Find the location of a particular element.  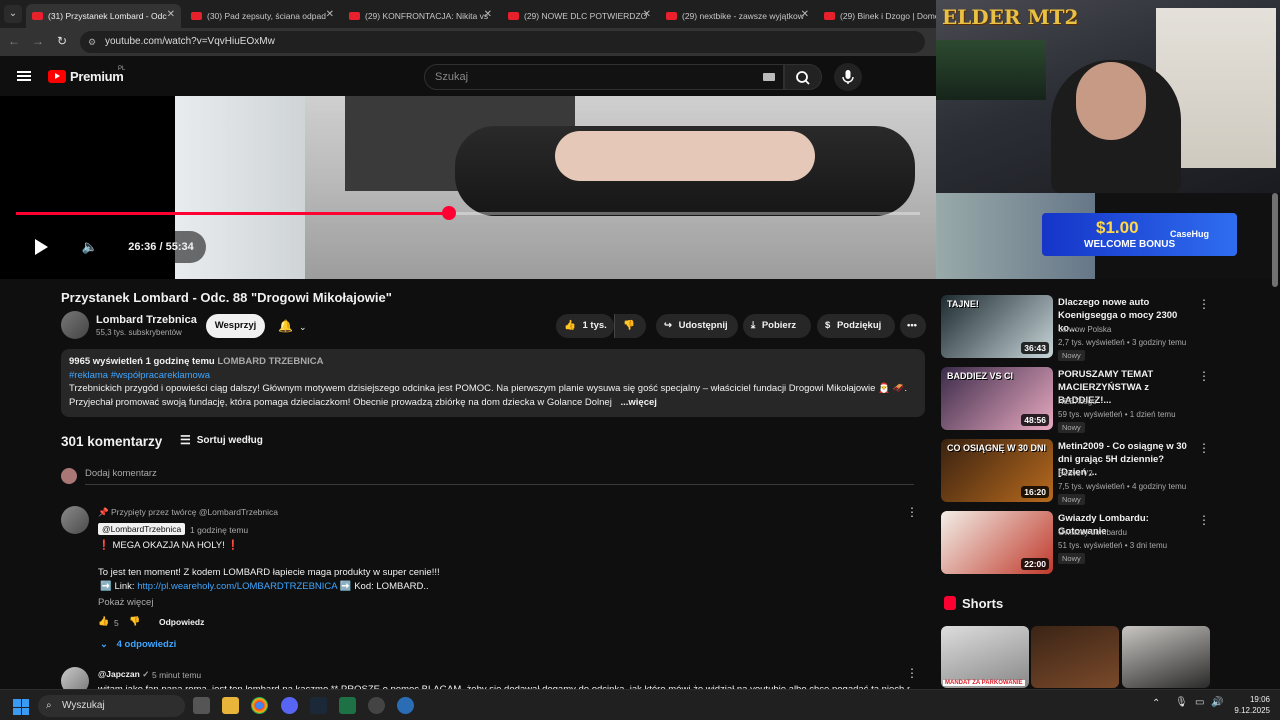

tab-search-icon: ⌄ is located at coordinates (13, 14).